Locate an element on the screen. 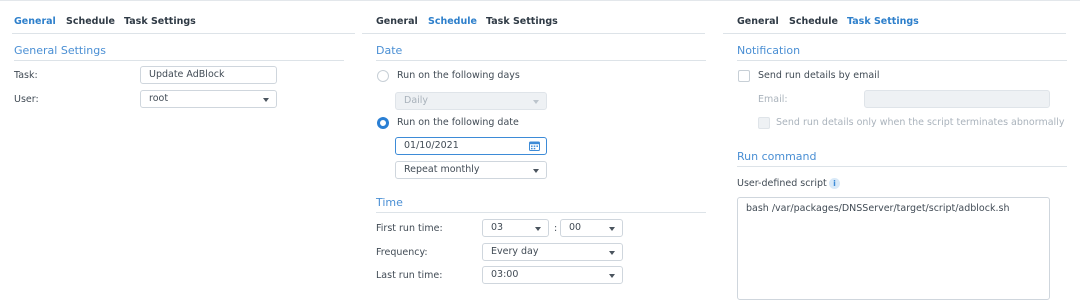  first-run-hour-value: 03 is located at coordinates (497, 227).